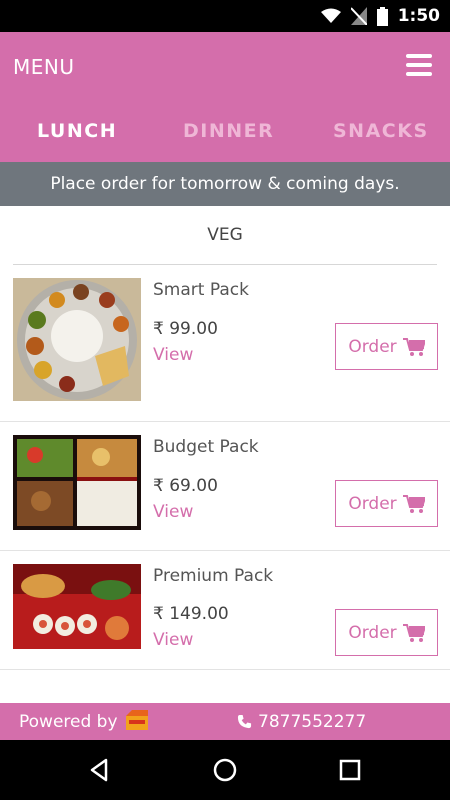  I want to click on item-name: Budget Pack, so click(206, 447).